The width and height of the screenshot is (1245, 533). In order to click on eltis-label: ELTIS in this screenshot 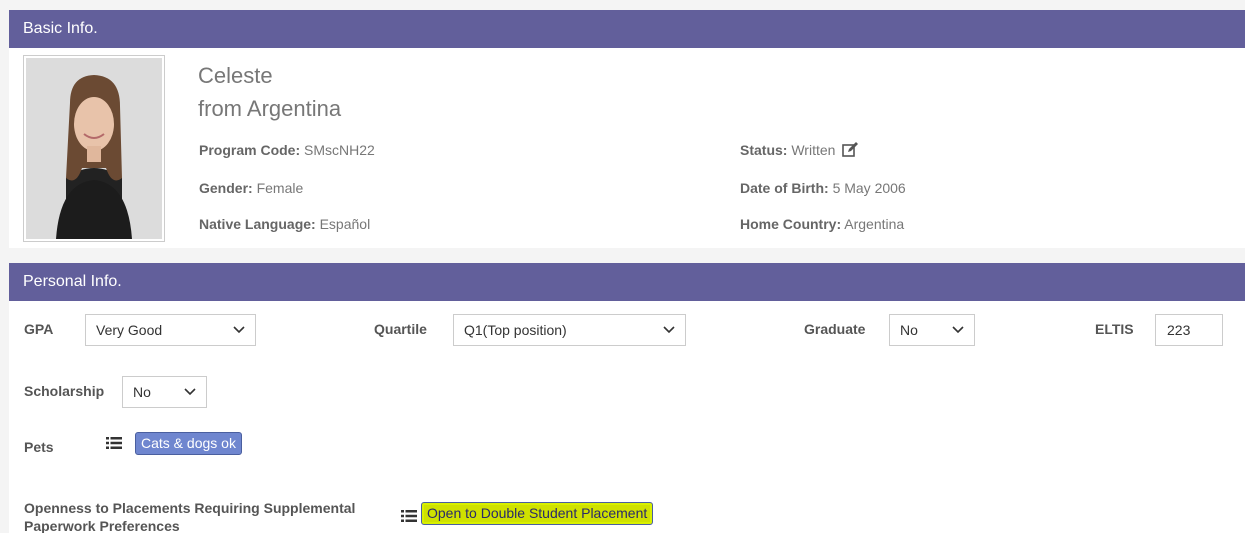, I will do `click(1114, 329)`.